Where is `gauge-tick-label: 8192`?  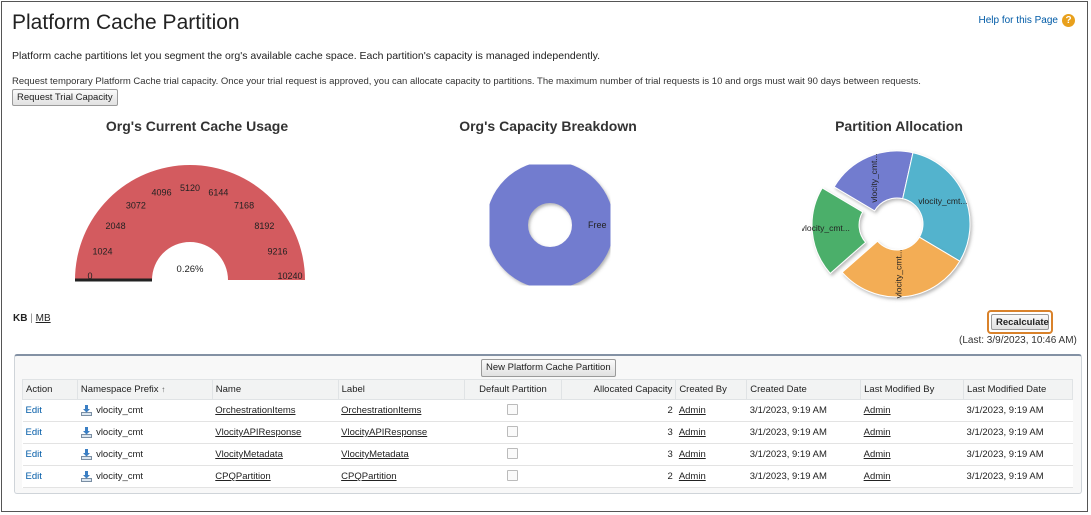
gauge-tick-label: 8192 is located at coordinates (264, 226).